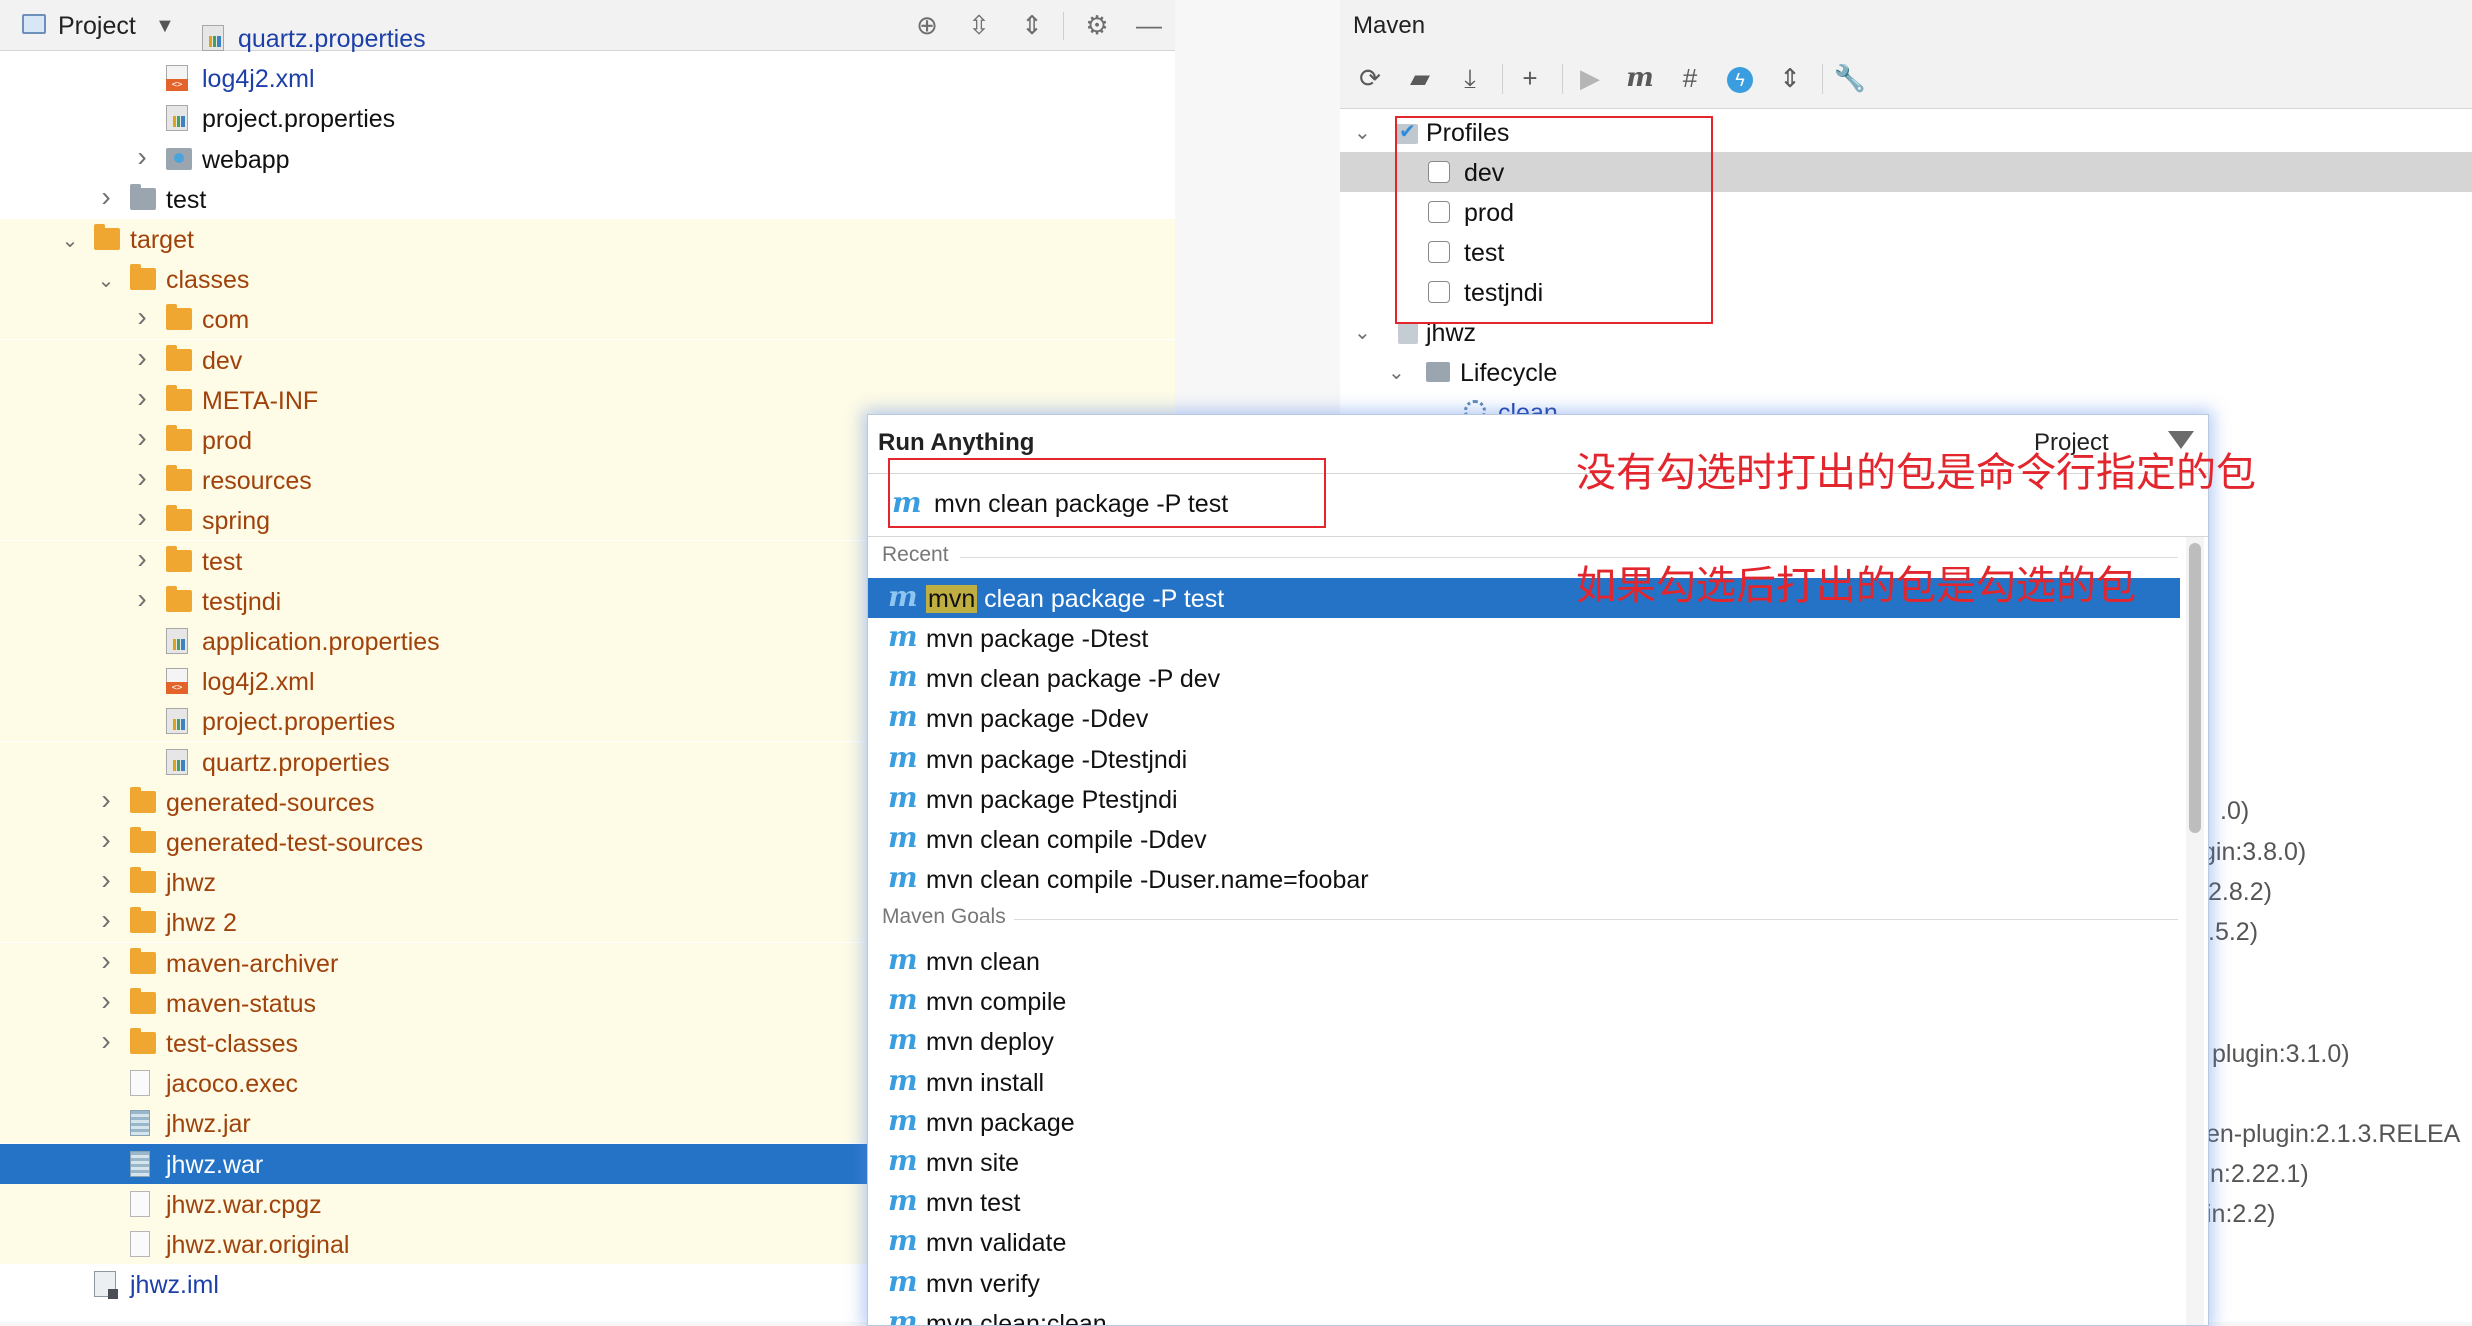 Image resolution: width=2472 pixels, height=1326 pixels. Describe the element at coordinates (1740, 78) in the screenshot. I see `offline-mode-icon: ϟ` at that location.